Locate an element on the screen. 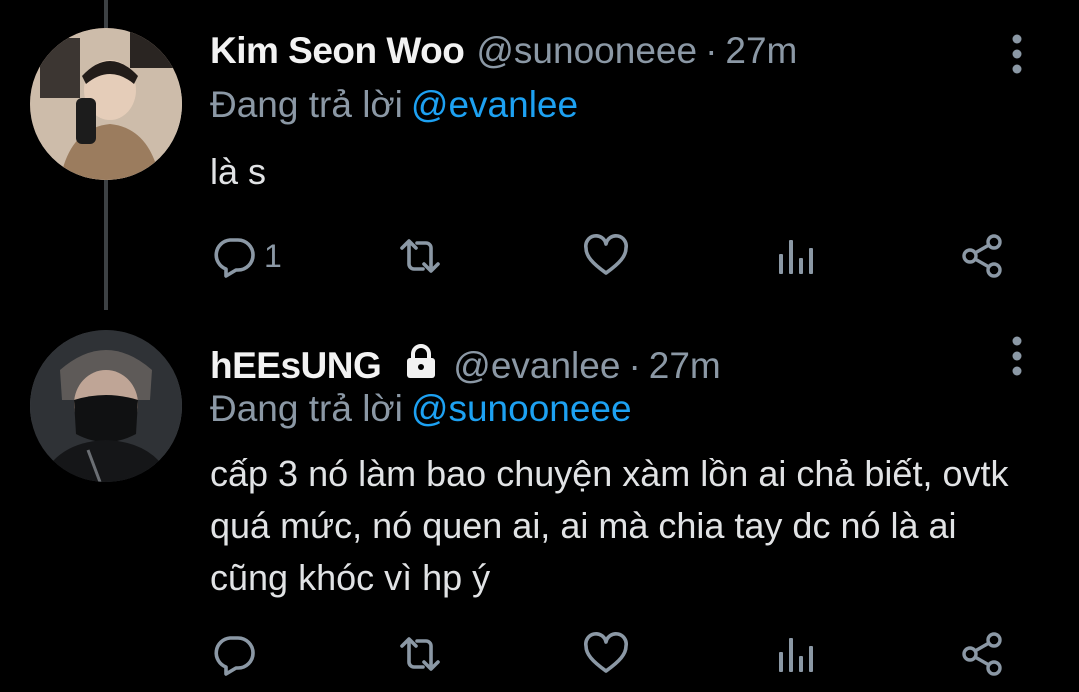 This screenshot has width=1079, height=692. user-handle: @sunooneee is located at coordinates (586, 51).